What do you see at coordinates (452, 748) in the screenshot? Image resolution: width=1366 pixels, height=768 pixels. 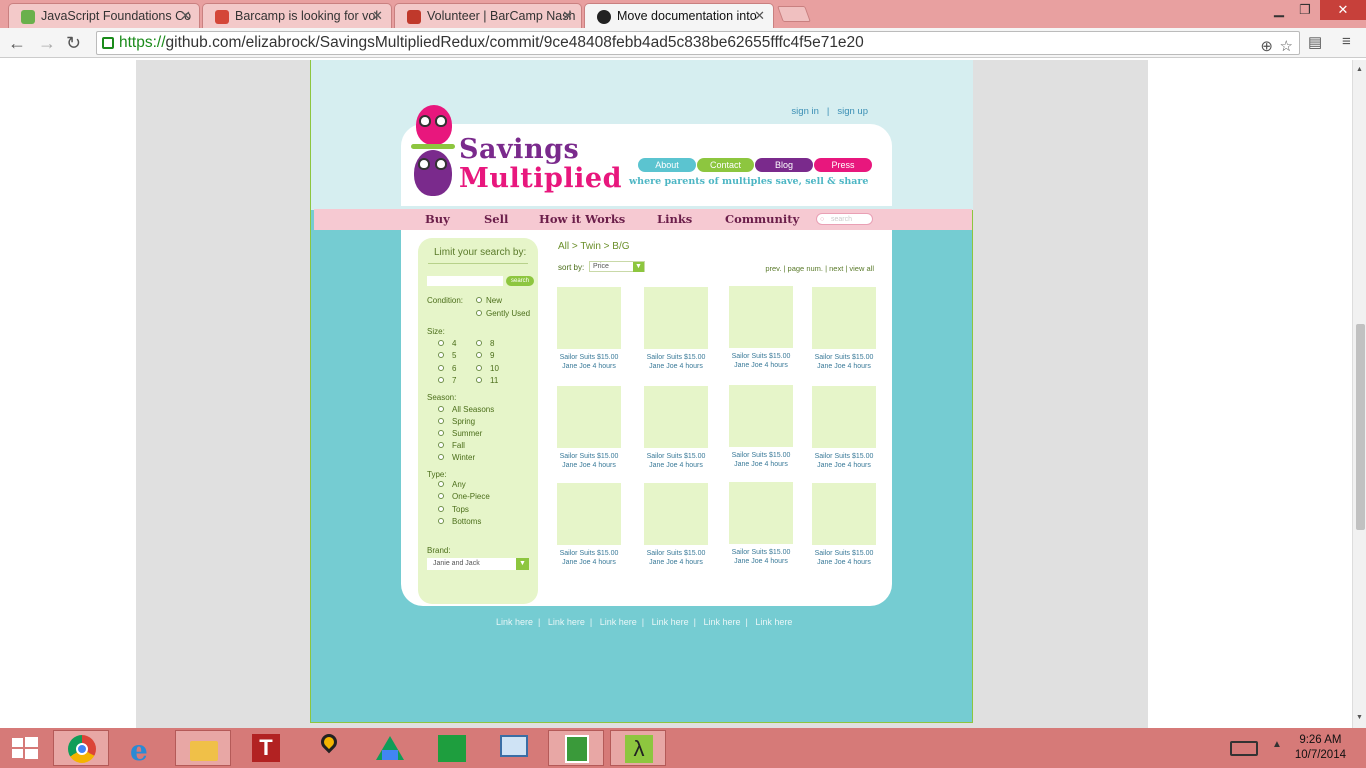 I see `windows-store-taskbar-icon` at bounding box center [452, 748].